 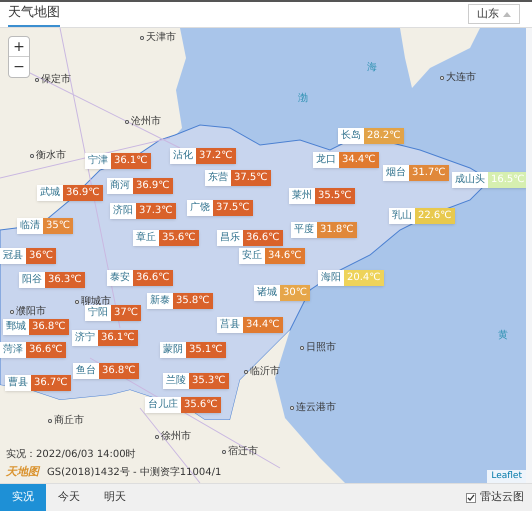 I want to click on station-marker: 兰陵 35.3℃, so click(x=195, y=381).